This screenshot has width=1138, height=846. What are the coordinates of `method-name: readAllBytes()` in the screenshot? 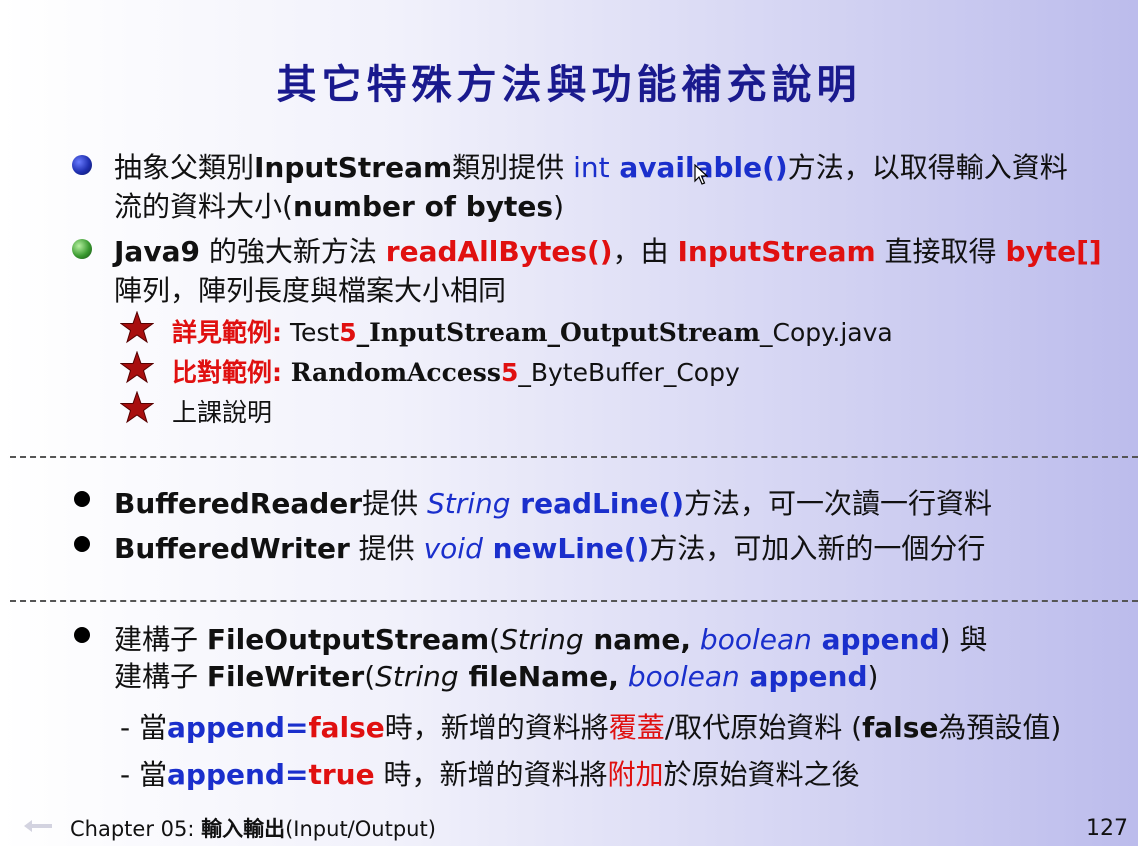 It's located at (499, 251).